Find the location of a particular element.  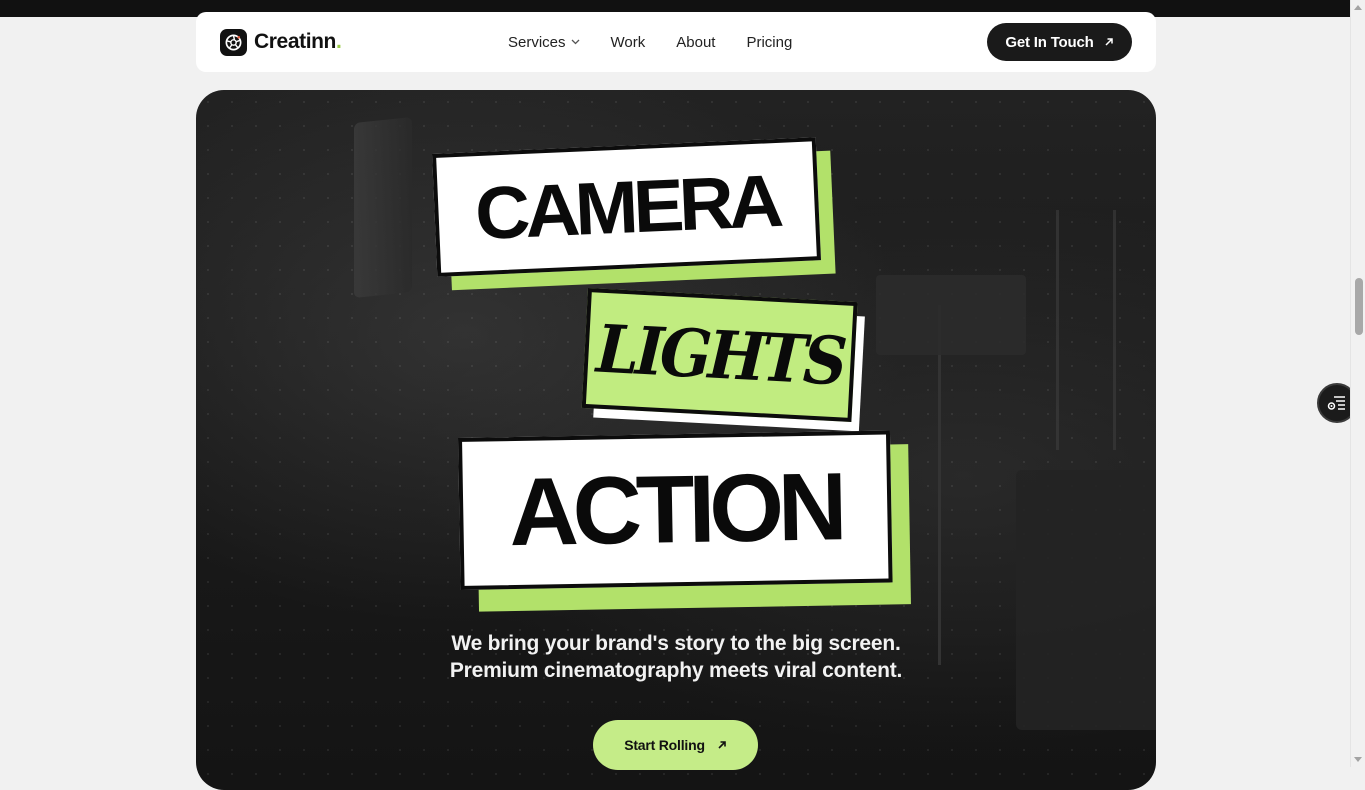

camera-card: CAMERA is located at coordinates (626, 207).